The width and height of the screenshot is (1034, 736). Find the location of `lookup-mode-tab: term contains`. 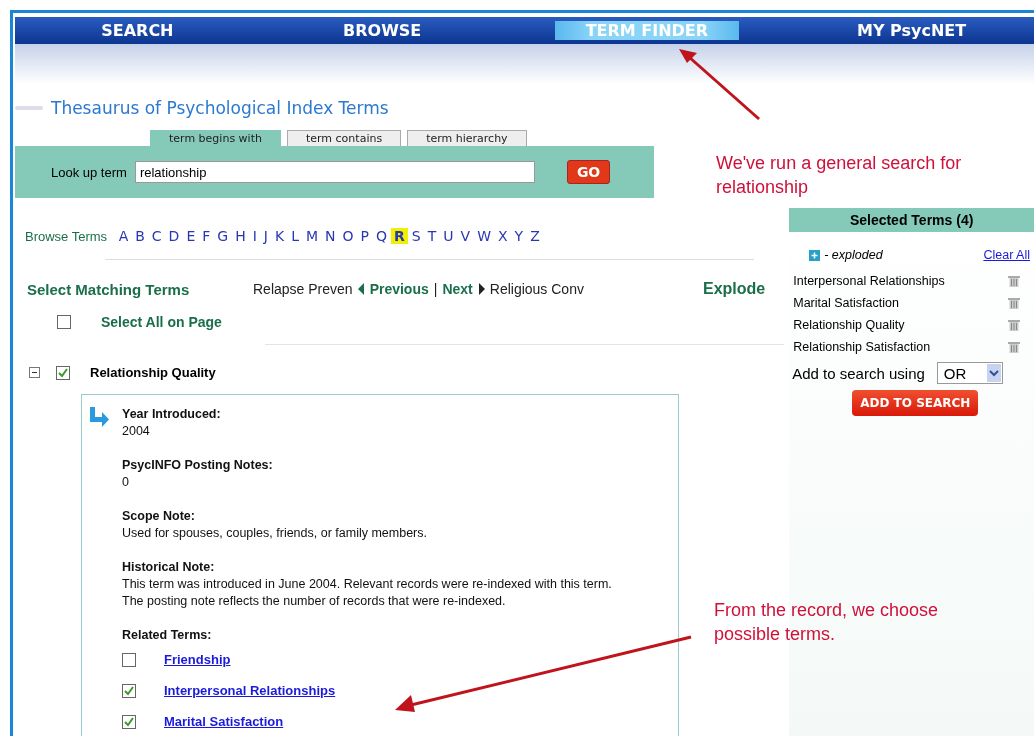

lookup-mode-tab: term contains is located at coordinates (344, 138).